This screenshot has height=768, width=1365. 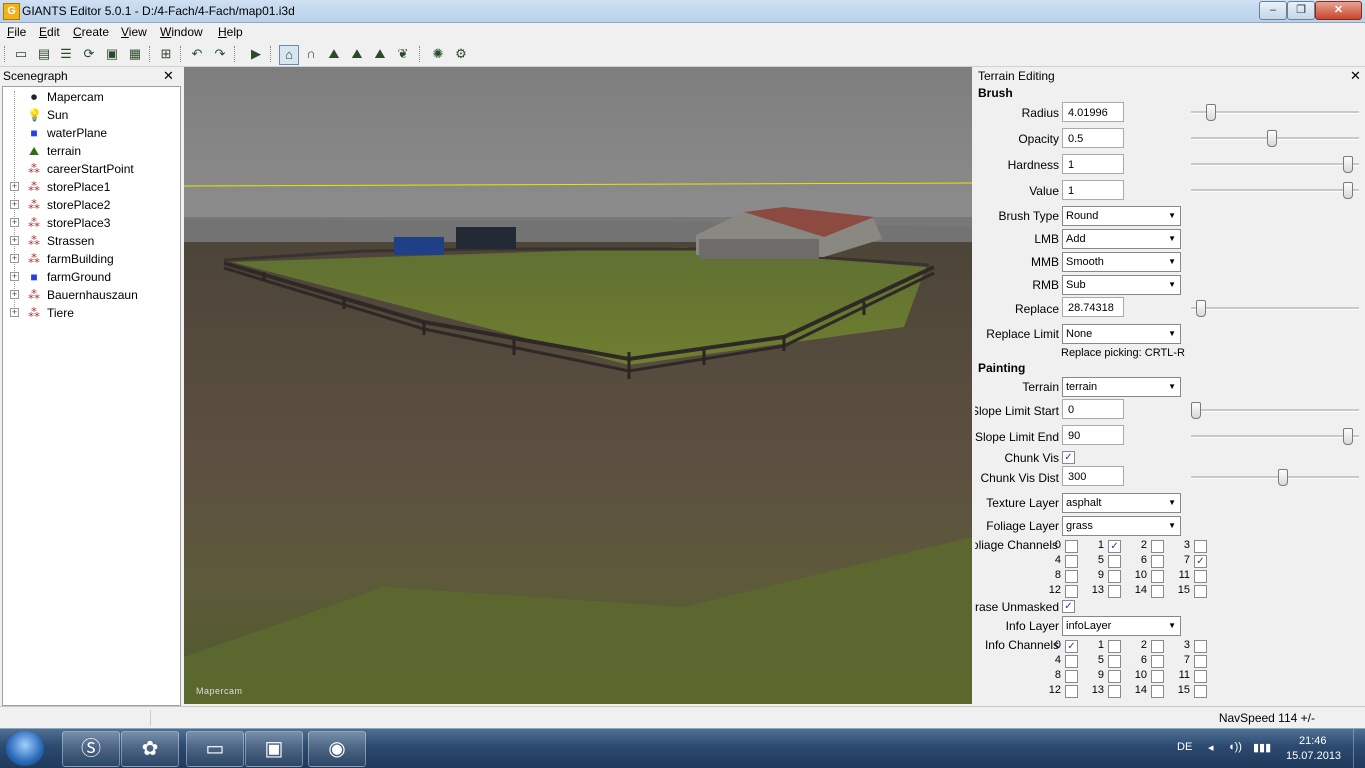 What do you see at coordinates (1338, 10) in the screenshot?
I see `close-button: ✕` at bounding box center [1338, 10].